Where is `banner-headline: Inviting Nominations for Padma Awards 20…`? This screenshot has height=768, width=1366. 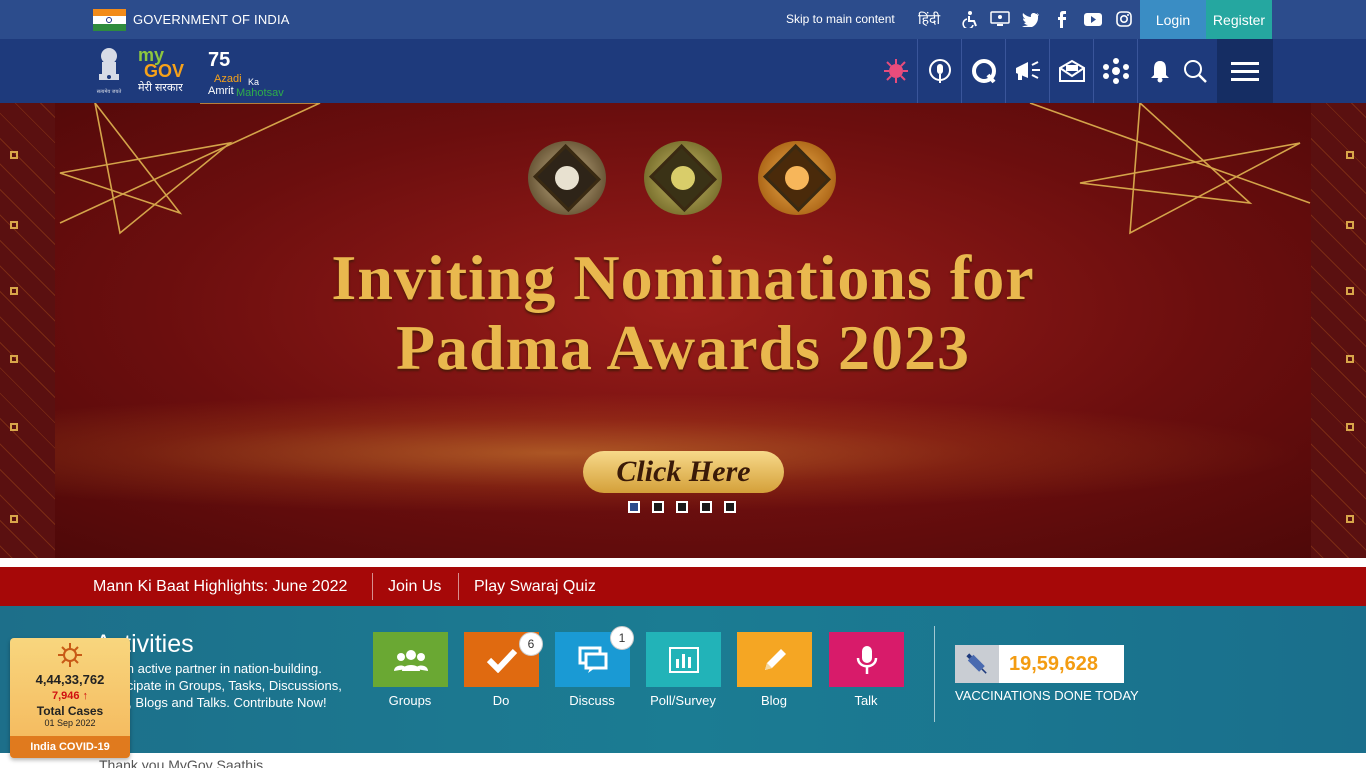 banner-headline: Inviting Nominations for Padma Awards 20… is located at coordinates (683, 313).